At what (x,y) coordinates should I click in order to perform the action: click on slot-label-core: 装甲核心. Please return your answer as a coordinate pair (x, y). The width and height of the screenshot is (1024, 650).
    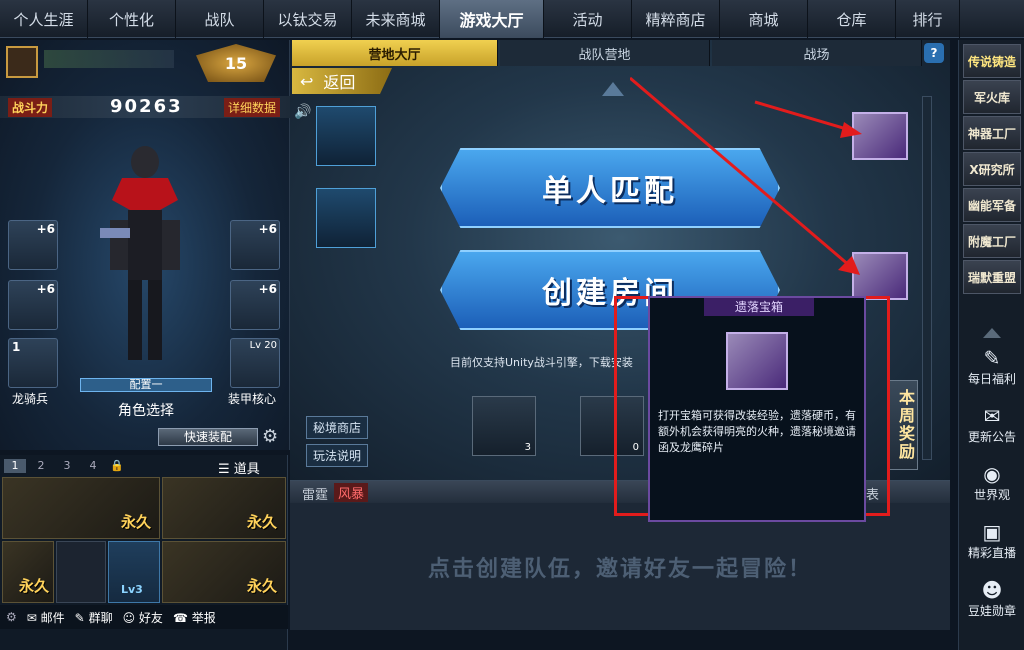
    Looking at the image, I should click on (252, 399).